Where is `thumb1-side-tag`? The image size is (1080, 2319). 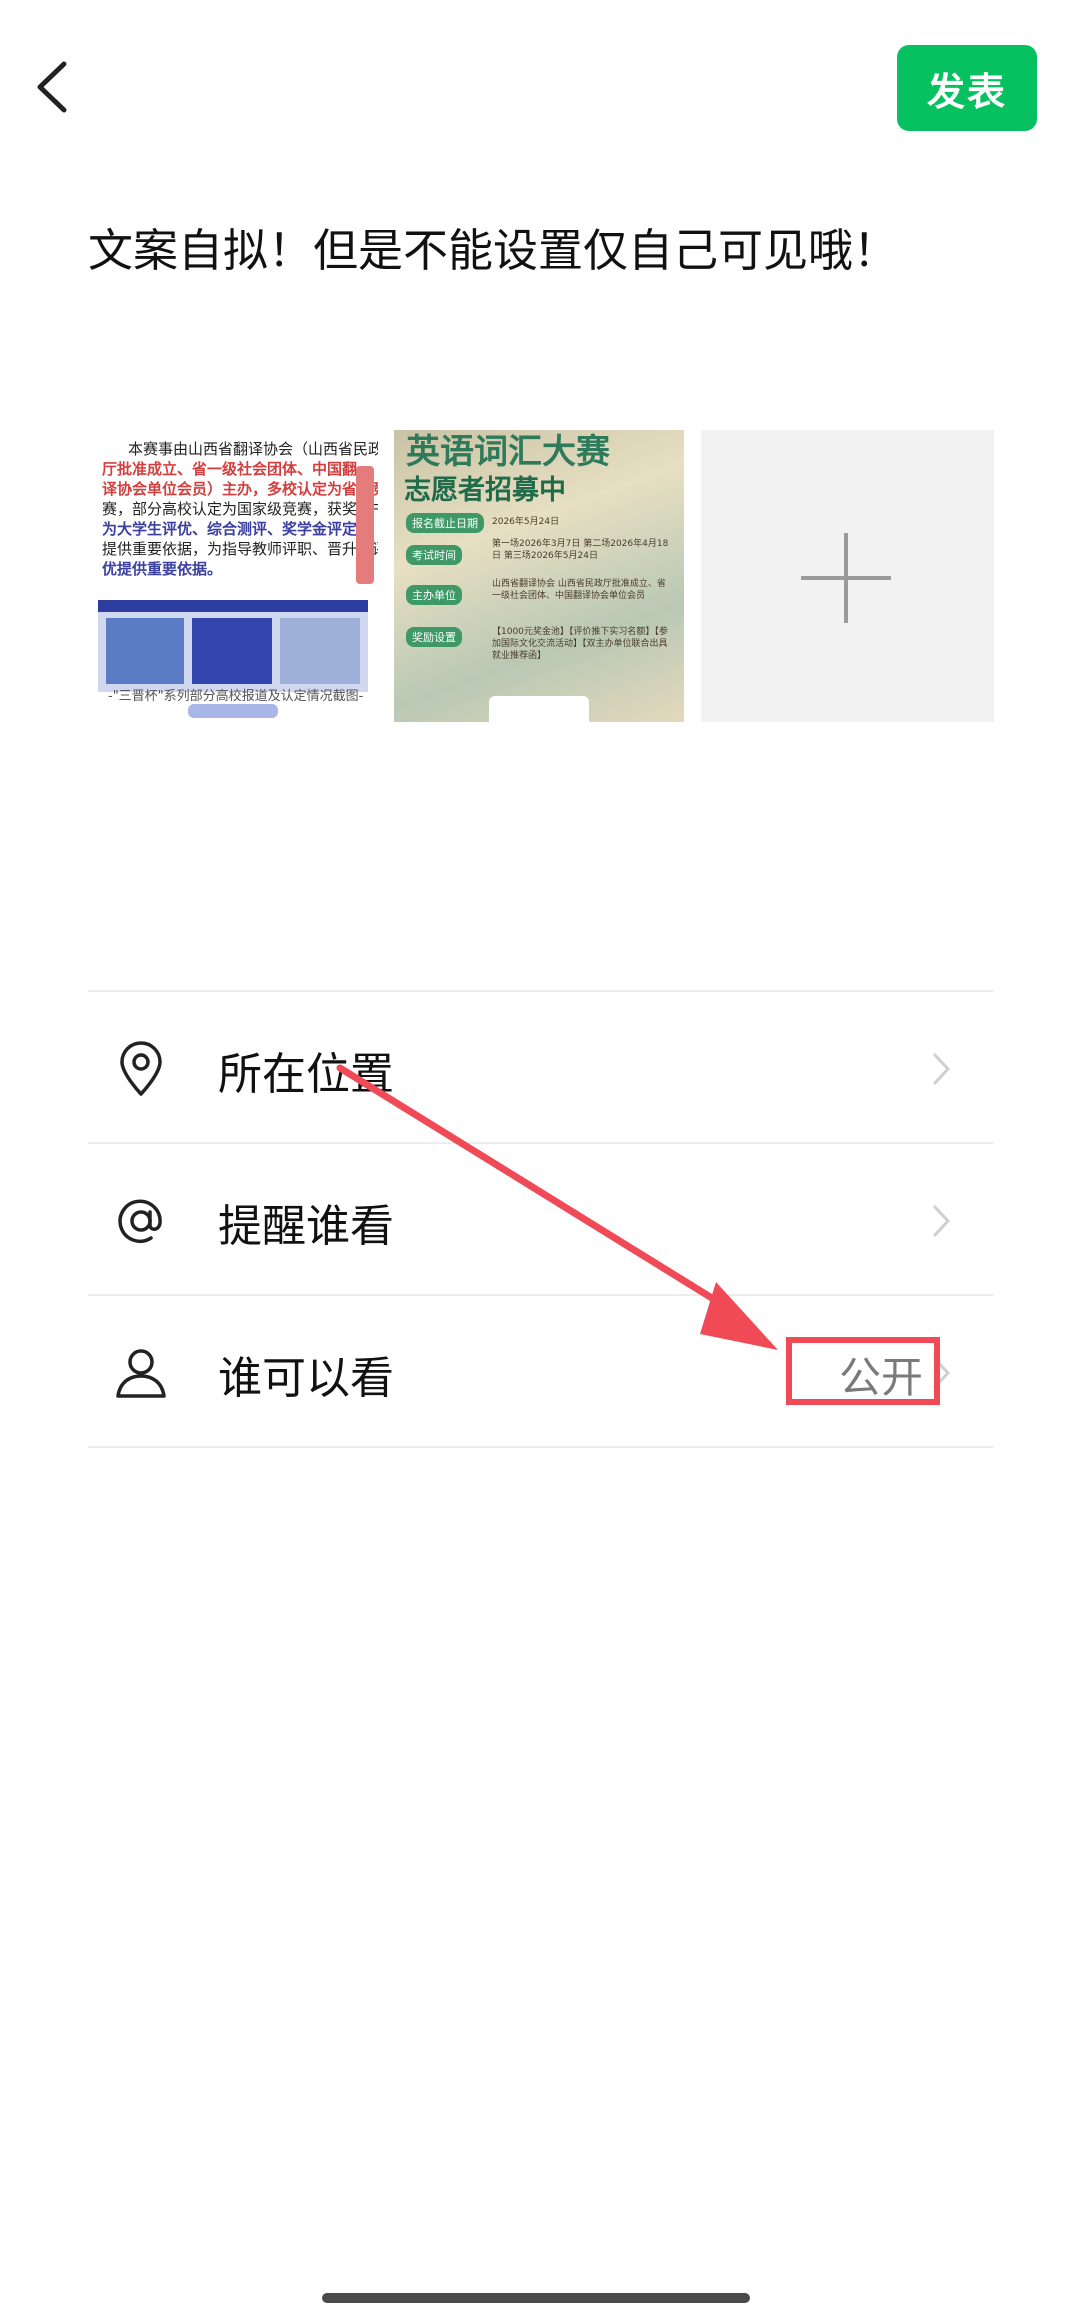
thumb1-side-tag is located at coordinates (365, 525).